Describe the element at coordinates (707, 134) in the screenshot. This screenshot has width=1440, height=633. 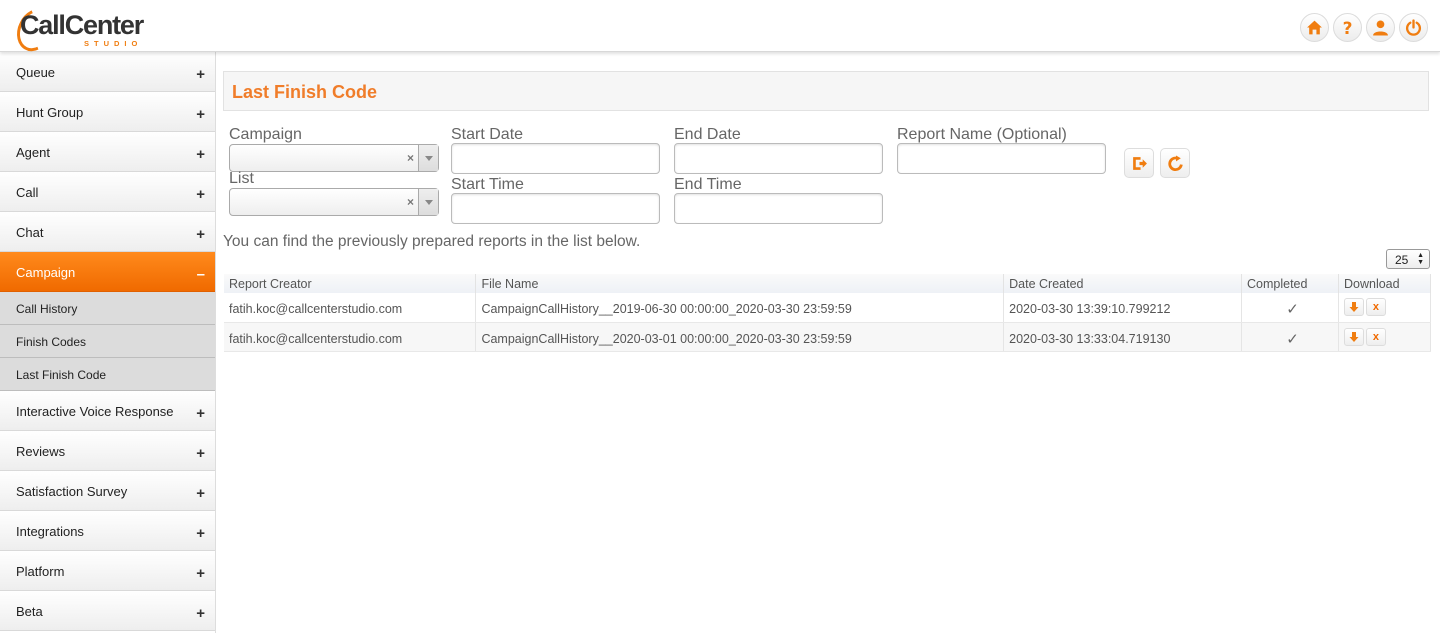
I see `end-date-label: End Date` at that location.